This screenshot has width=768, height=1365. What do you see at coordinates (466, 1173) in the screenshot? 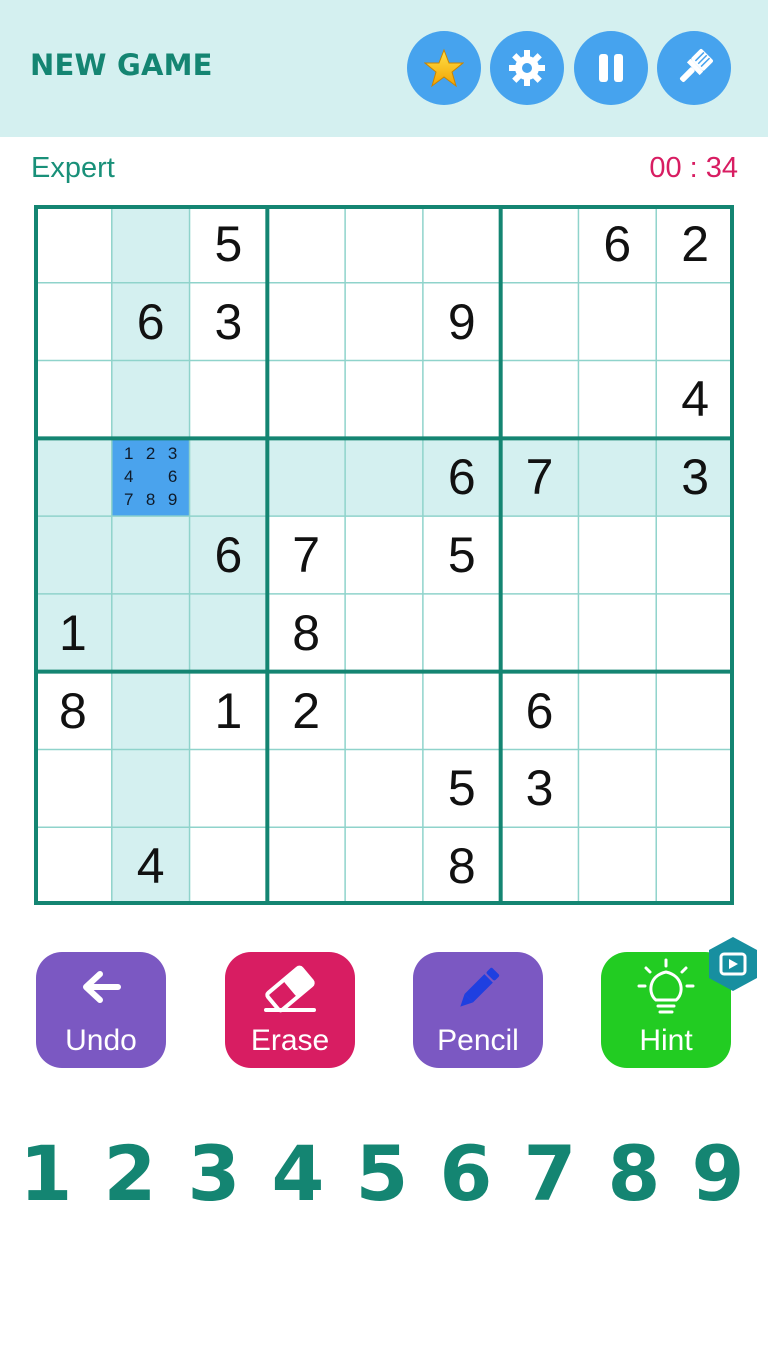
I see `number-button-6: 6` at bounding box center [466, 1173].